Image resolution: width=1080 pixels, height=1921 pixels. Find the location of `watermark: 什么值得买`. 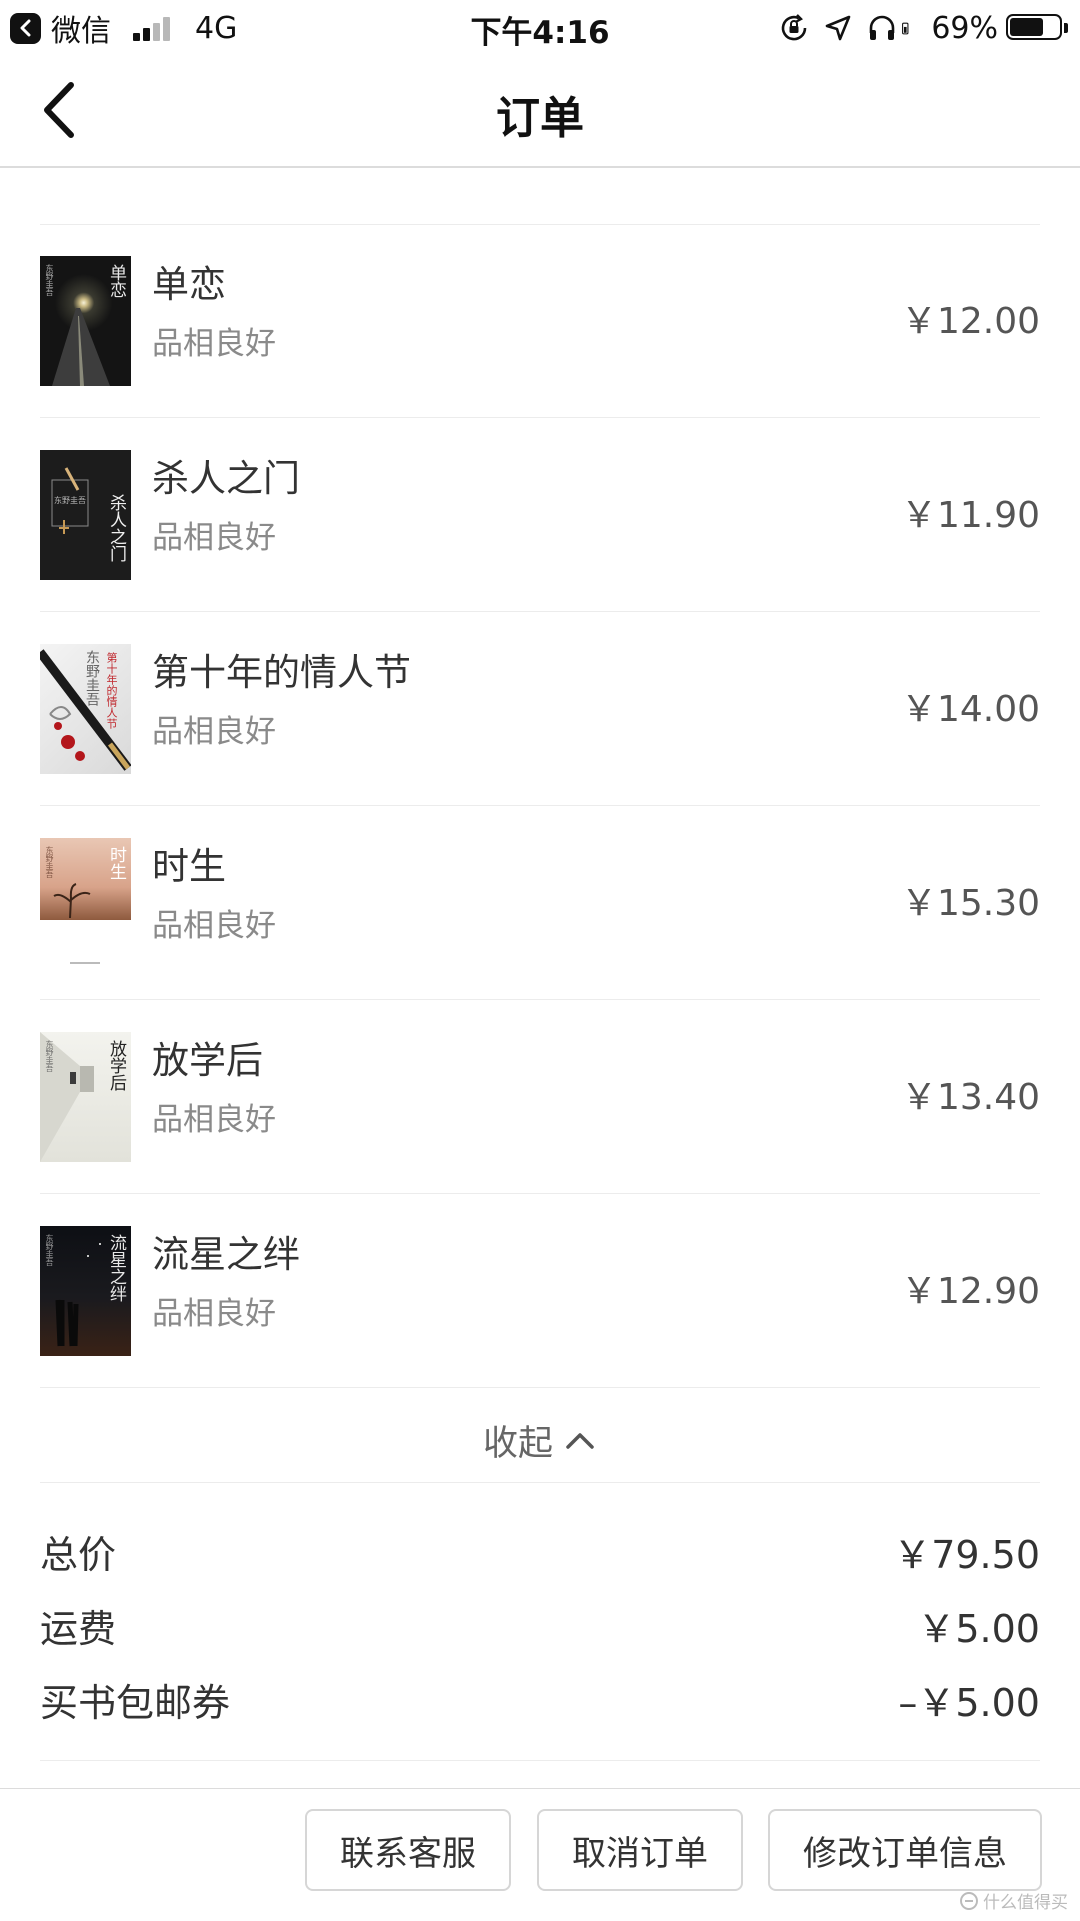

watermark: 什么值得买 is located at coordinates (1013, 1900).